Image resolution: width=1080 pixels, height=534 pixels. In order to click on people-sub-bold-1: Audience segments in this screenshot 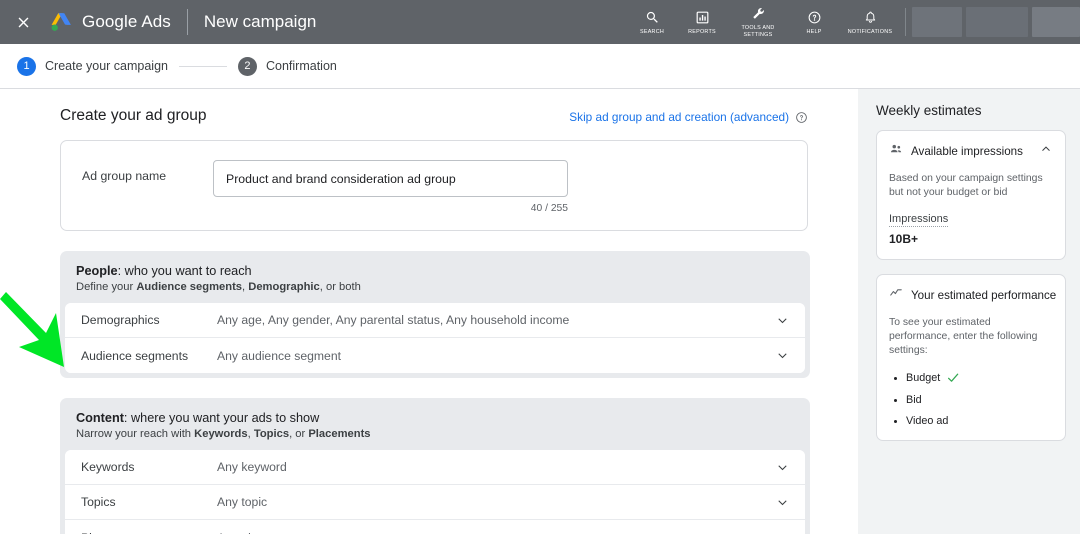, I will do `click(189, 287)`.